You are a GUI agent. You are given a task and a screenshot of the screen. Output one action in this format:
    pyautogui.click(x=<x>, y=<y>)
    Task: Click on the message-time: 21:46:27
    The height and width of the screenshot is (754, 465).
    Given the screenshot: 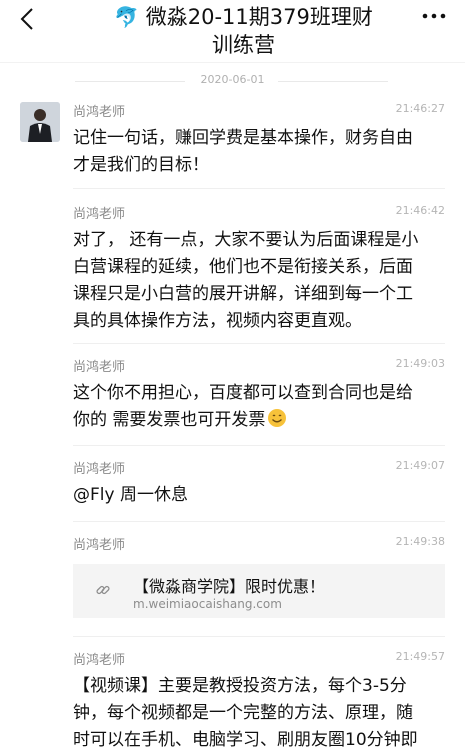 What is the action you would take?
    pyautogui.click(x=420, y=108)
    